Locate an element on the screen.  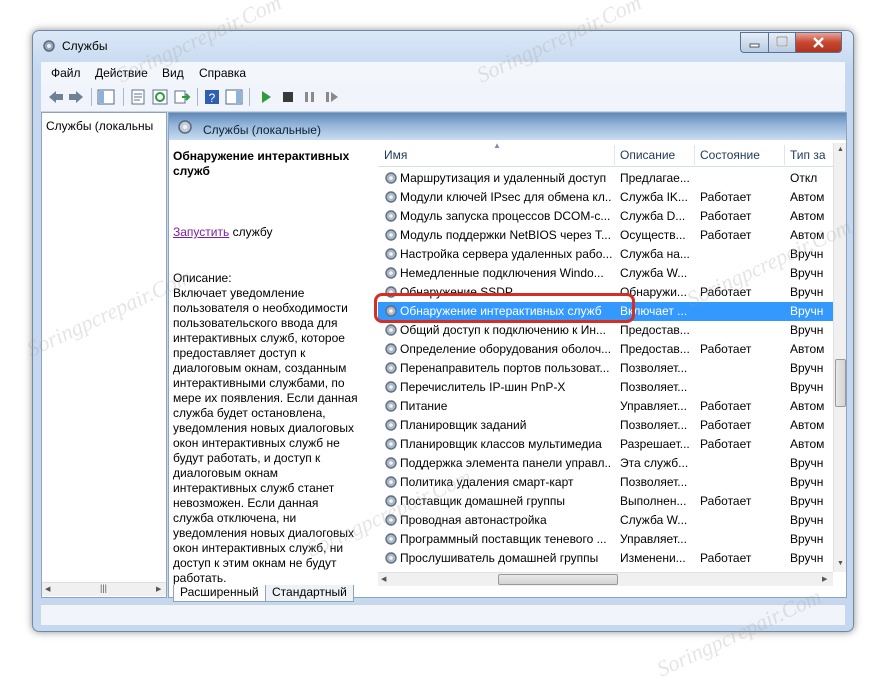
close-button is located at coordinates (818, 42).